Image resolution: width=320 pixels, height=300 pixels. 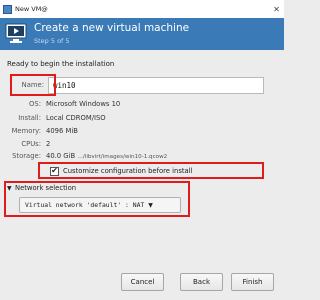 I want to click on cpus-value: 2, so click(x=48, y=144).